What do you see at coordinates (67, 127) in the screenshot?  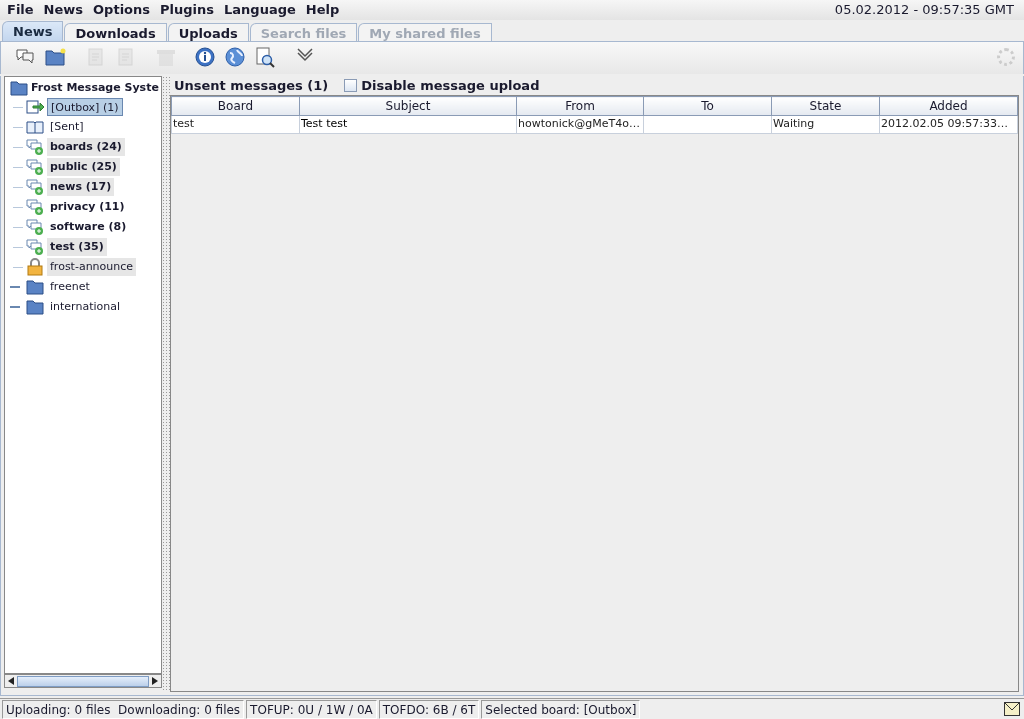 I see `tree-item: [Sent]` at bounding box center [67, 127].